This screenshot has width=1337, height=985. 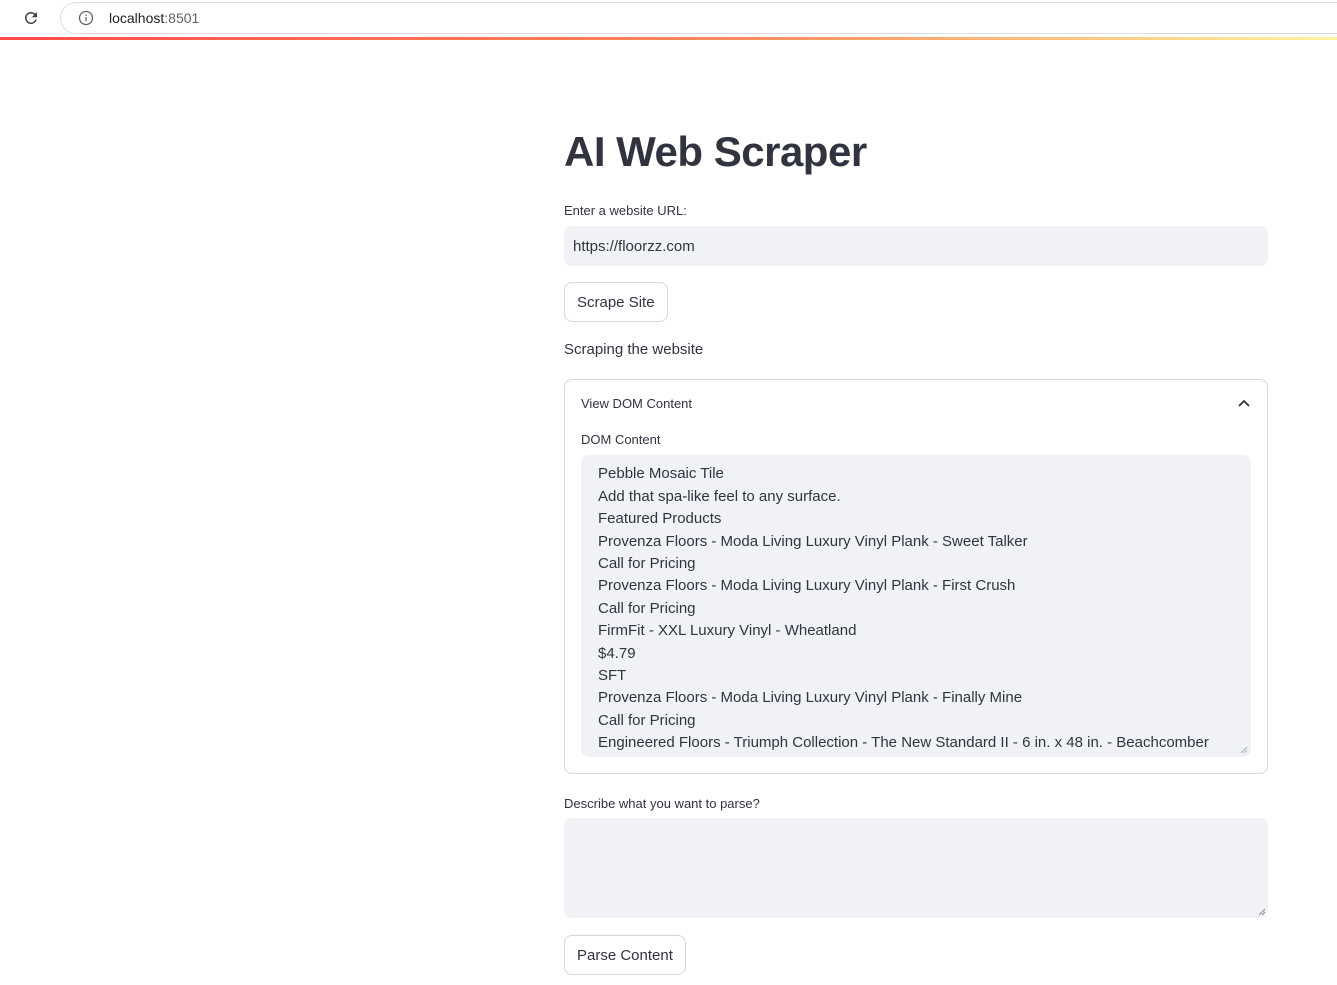 I want to click on browser-toolbar: localhost:8501, so click(x=668, y=20).